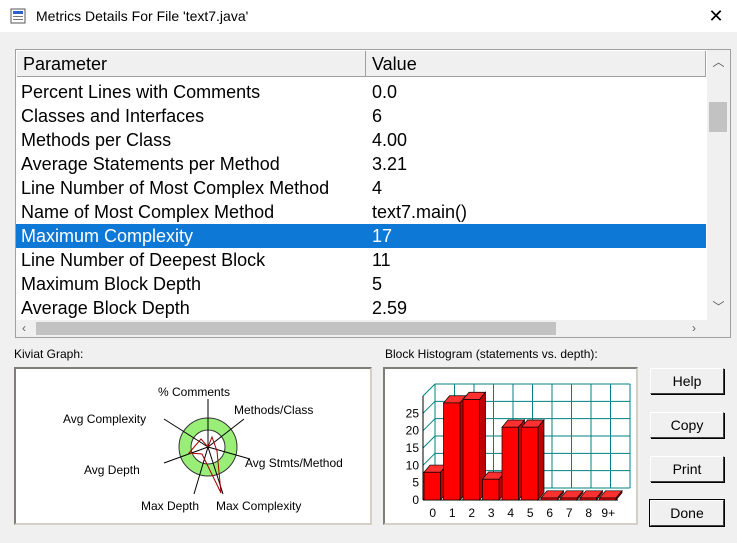 The height and width of the screenshot is (543, 737). Describe the element at coordinates (141, 92) in the screenshot. I see `parameter-cell: Percent Lines with Comments` at that location.